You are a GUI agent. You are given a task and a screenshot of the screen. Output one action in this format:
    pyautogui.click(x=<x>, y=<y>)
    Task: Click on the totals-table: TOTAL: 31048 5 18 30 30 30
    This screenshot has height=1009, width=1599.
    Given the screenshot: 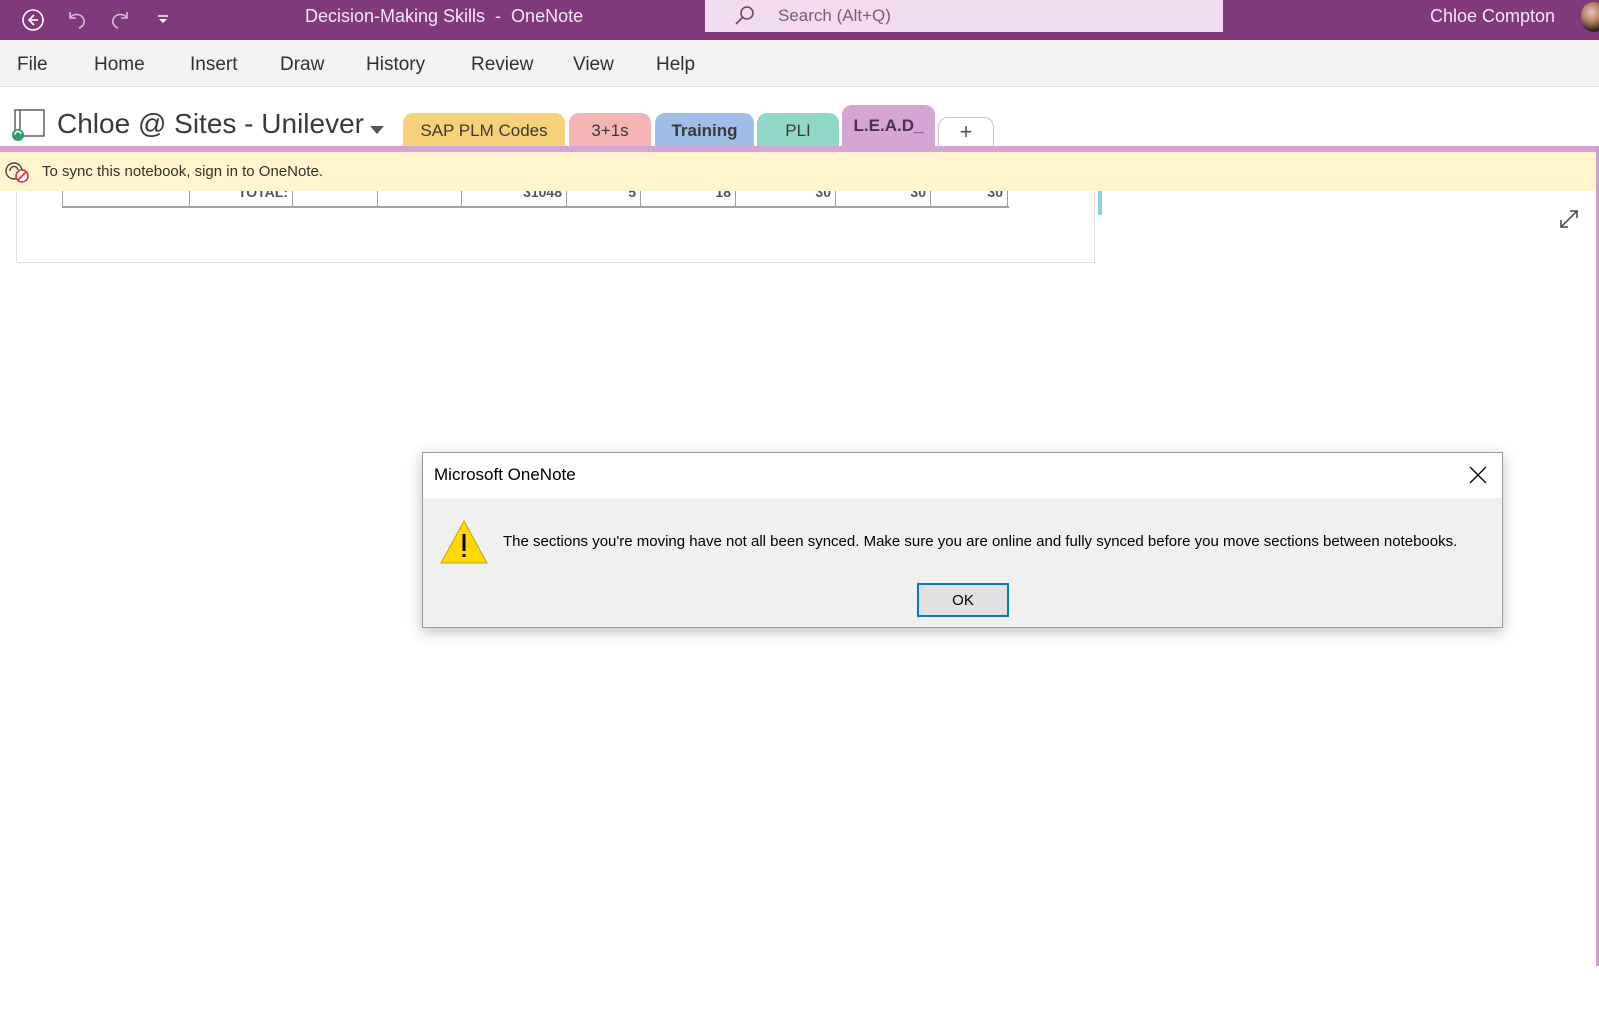 What is the action you would take?
    pyautogui.click(x=535, y=199)
    